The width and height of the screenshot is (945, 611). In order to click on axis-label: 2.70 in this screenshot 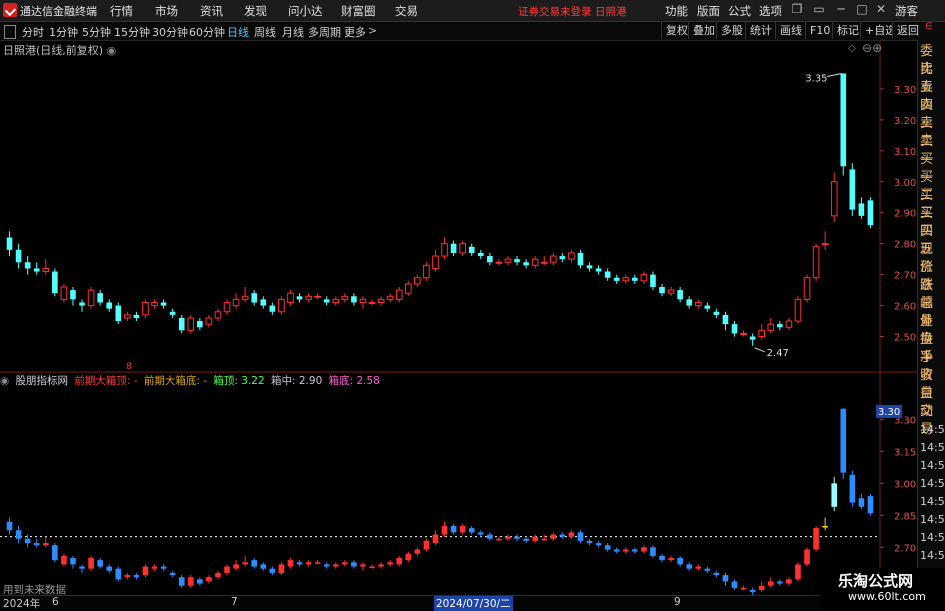, I will do `click(905, 276)`.